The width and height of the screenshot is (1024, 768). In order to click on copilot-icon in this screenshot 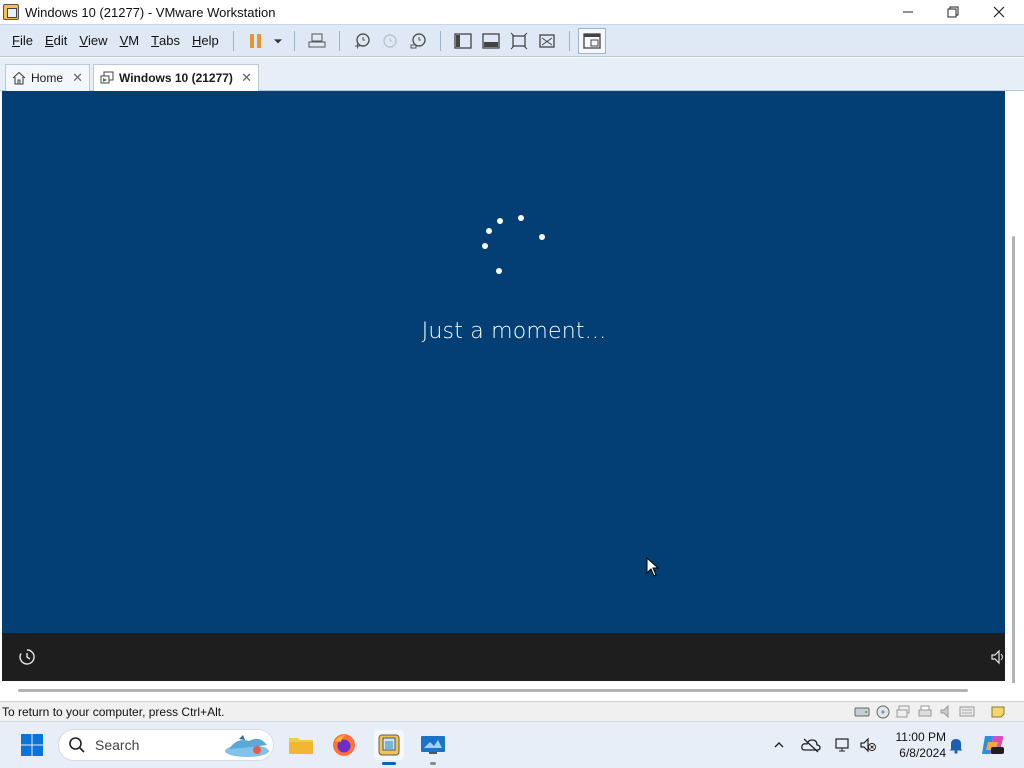, I will do `click(993, 745)`.